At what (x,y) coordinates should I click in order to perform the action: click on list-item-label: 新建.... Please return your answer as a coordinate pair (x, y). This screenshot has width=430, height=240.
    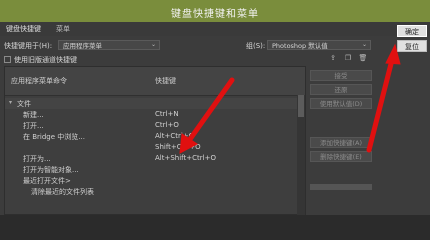
    Looking at the image, I should click on (33, 115).